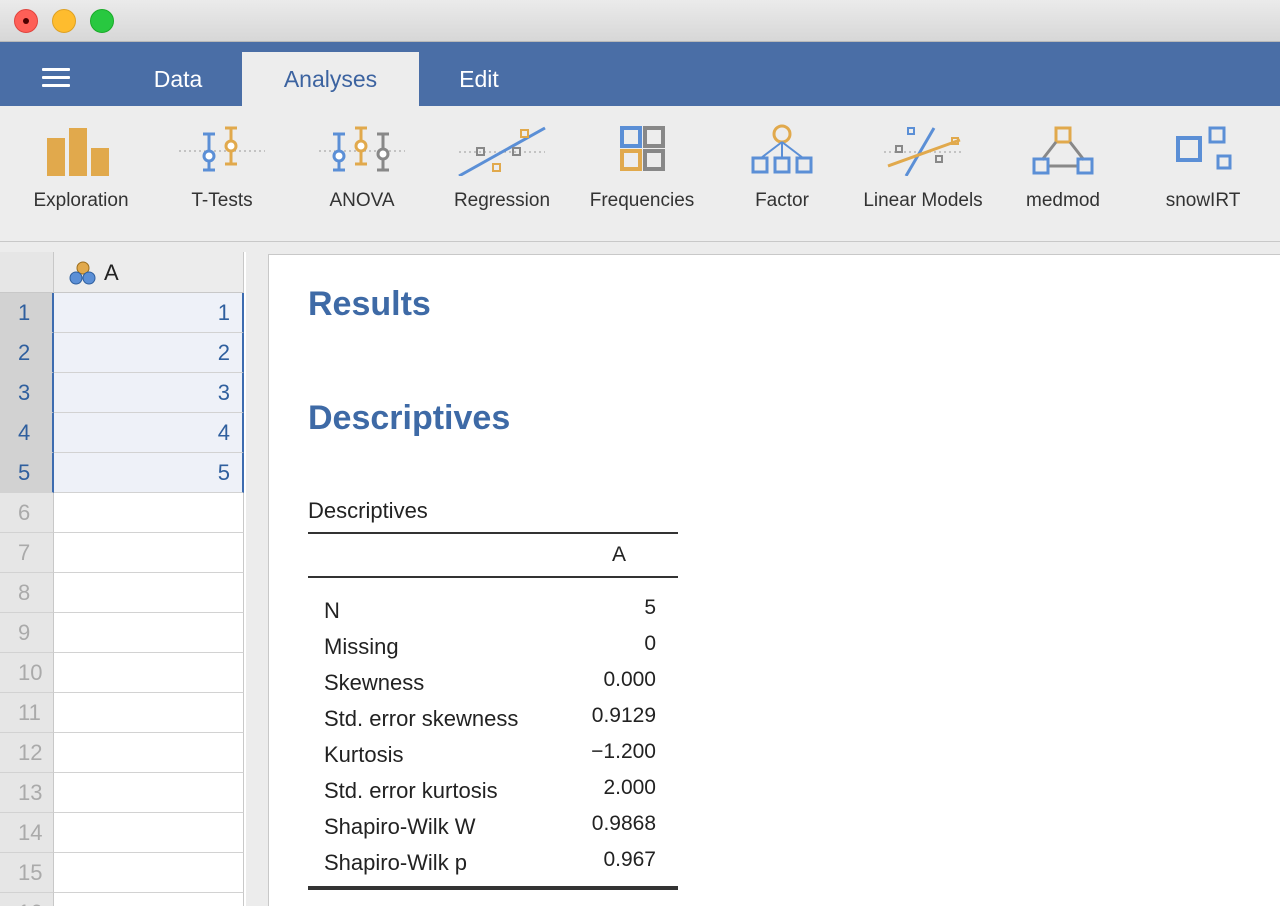  I want to click on ttests-button: T-Tests, so click(222, 174).